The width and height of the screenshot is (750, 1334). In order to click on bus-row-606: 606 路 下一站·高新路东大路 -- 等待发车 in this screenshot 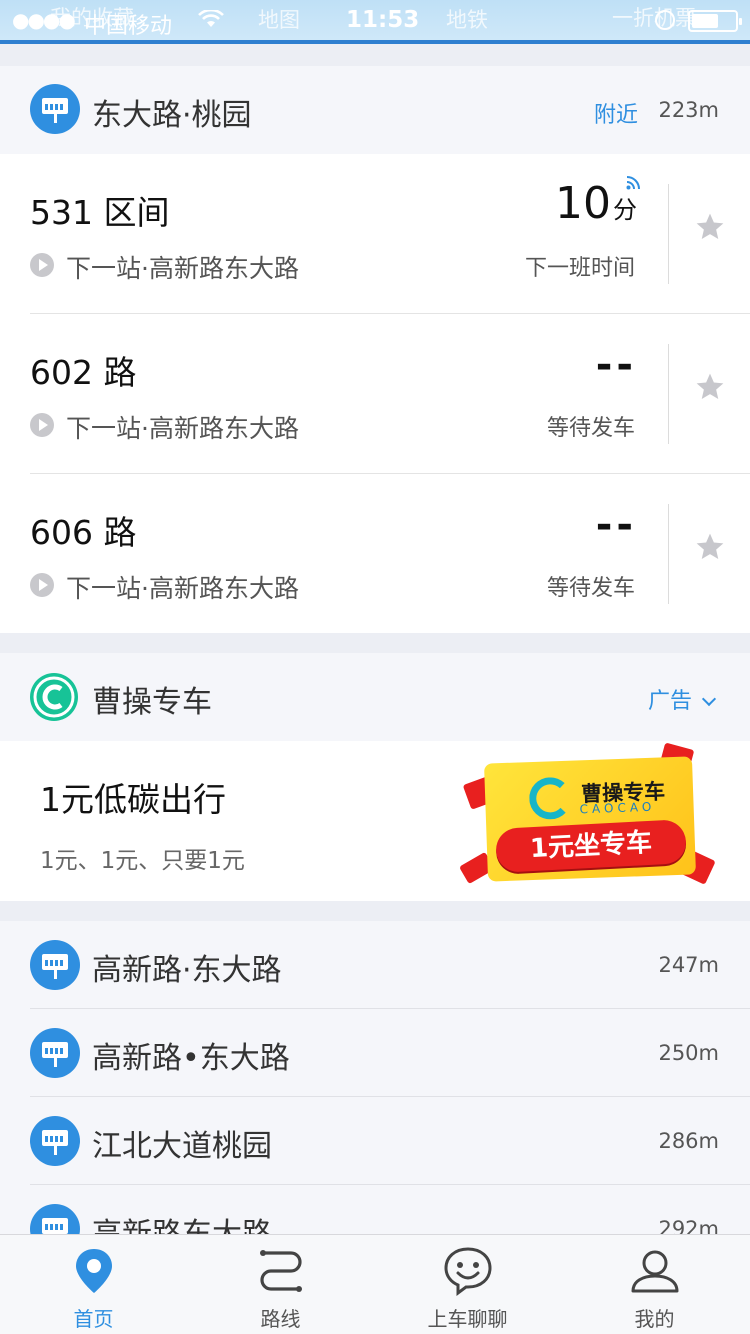, I will do `click(375, 554)`.